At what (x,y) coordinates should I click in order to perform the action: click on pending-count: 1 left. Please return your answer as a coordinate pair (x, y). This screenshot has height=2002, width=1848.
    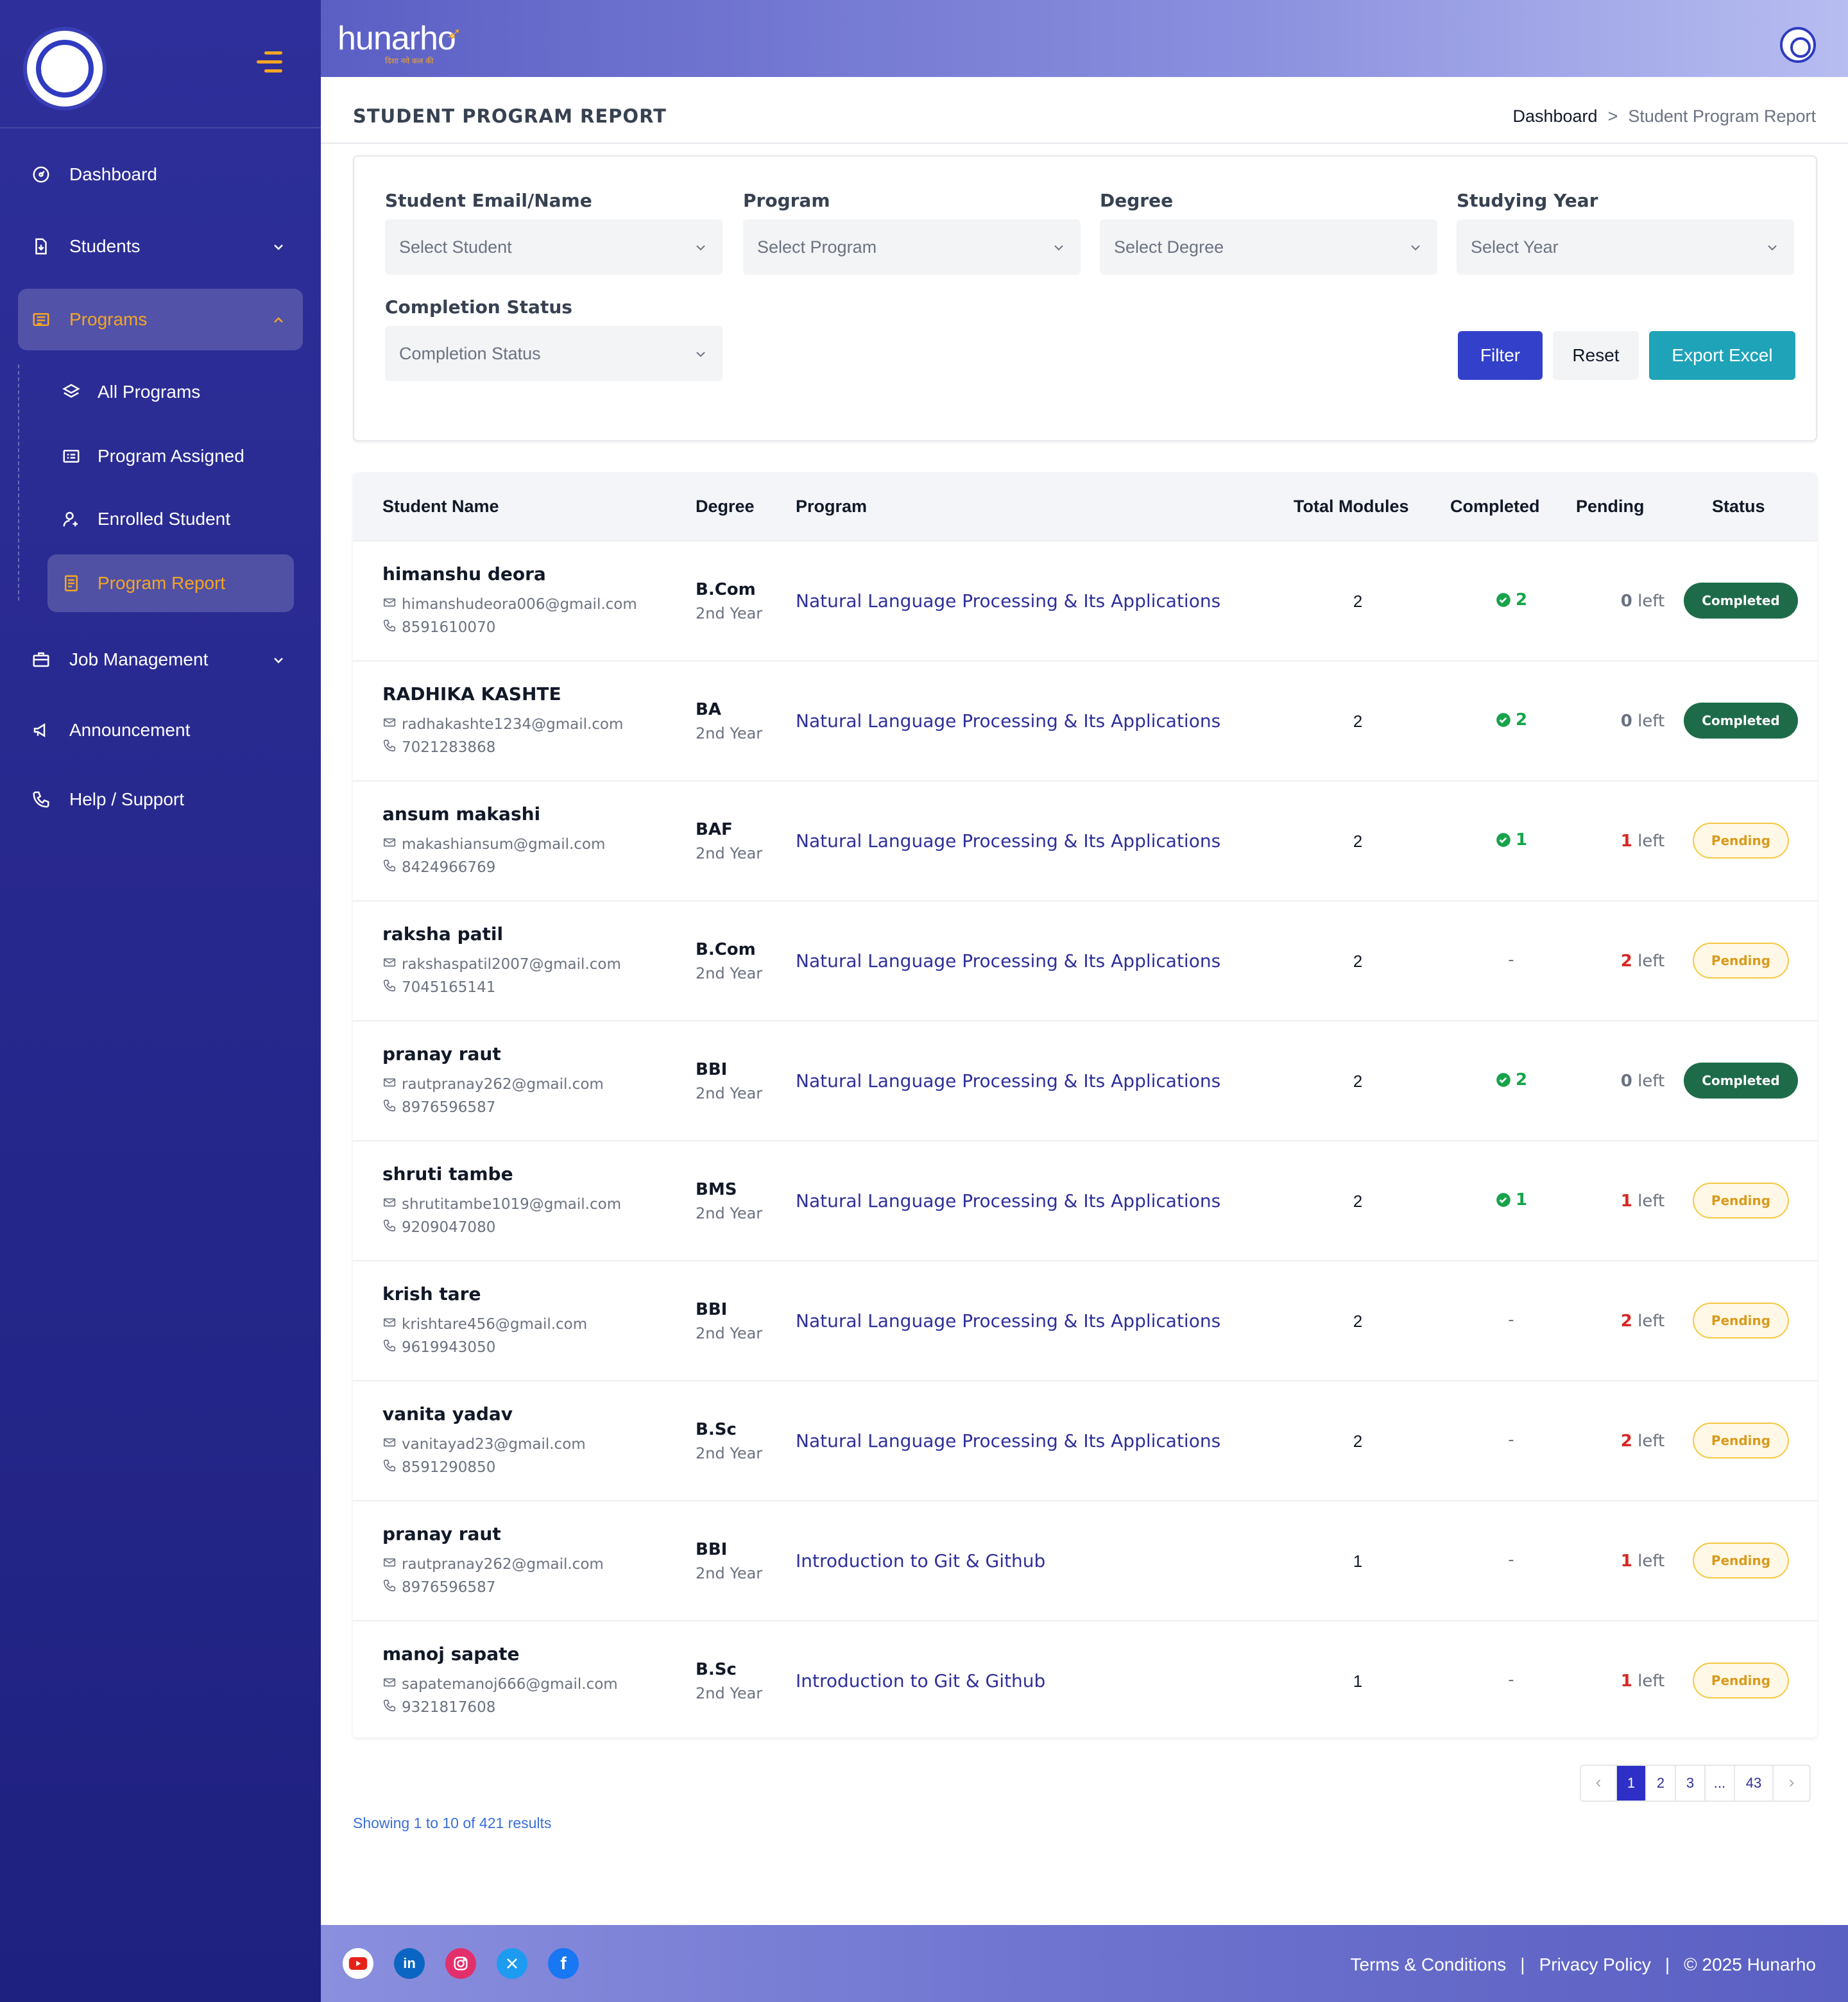
    Looking at the image, I should click on (1643, 1201).